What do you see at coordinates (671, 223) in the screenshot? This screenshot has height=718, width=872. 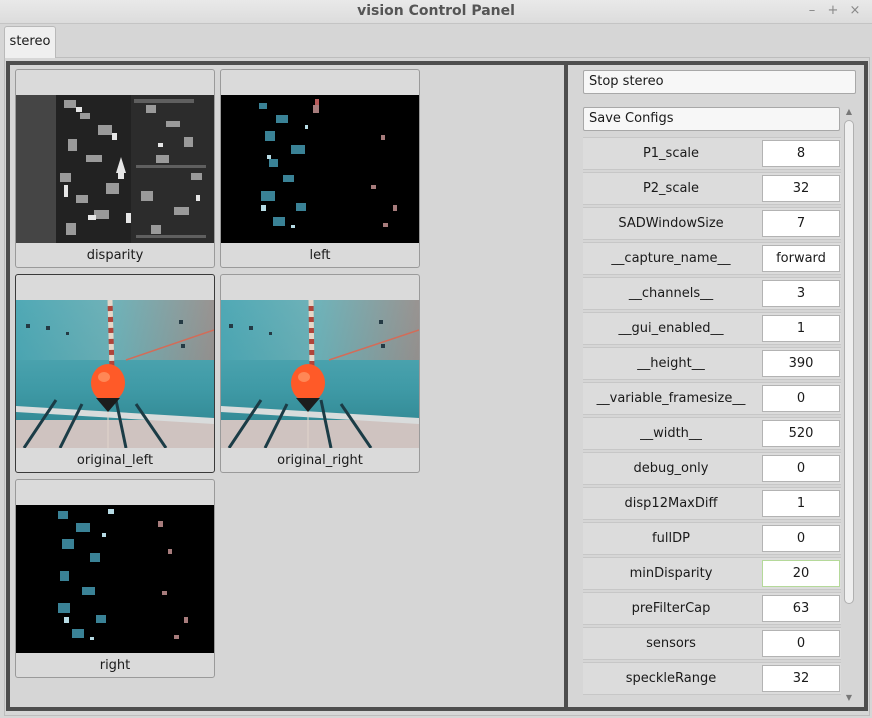 I see `param-label: SADWindowSize` at bounding box center [671, 223].